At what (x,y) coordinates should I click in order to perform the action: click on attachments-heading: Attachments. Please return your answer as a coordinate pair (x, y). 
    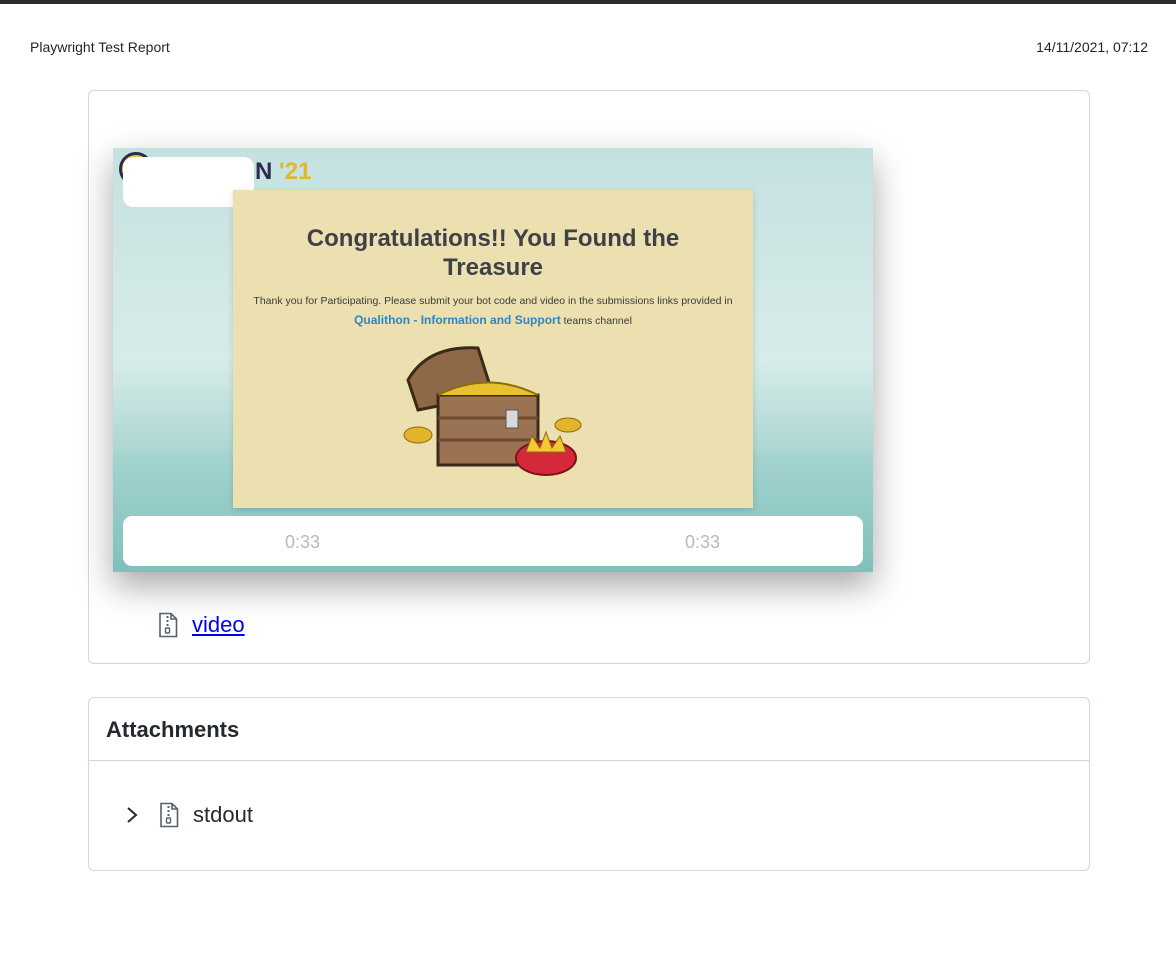
    Looking at the image, I should click on (589, 729).